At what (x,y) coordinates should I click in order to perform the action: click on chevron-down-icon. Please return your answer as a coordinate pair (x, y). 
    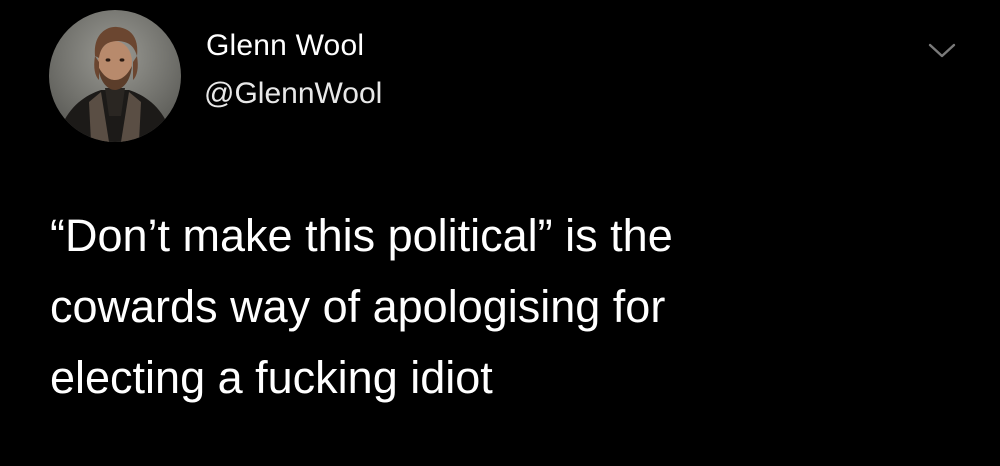
    Looking at the image, I should click on (942, 50).